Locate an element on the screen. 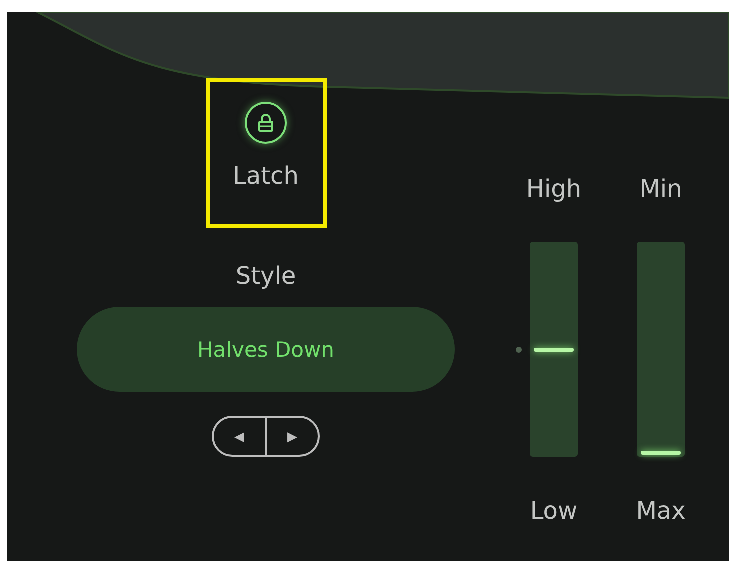 Image resolution: width=729 pixels, height=561 pixels. slider-top-label: Min is located at coordinates (661, 189).